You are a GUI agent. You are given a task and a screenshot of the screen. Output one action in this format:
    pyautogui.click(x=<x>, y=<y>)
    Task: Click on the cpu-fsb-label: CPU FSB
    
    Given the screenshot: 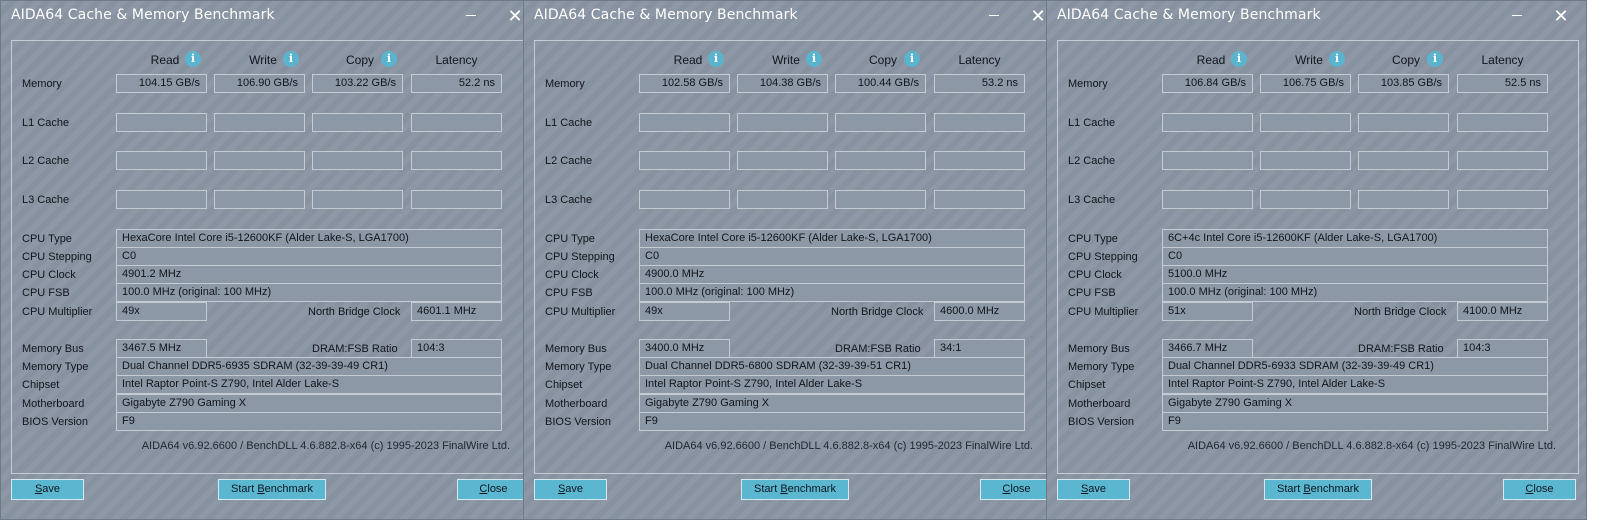 What is the action you would take?
    pyautogui.click(x=569, y=293)
    